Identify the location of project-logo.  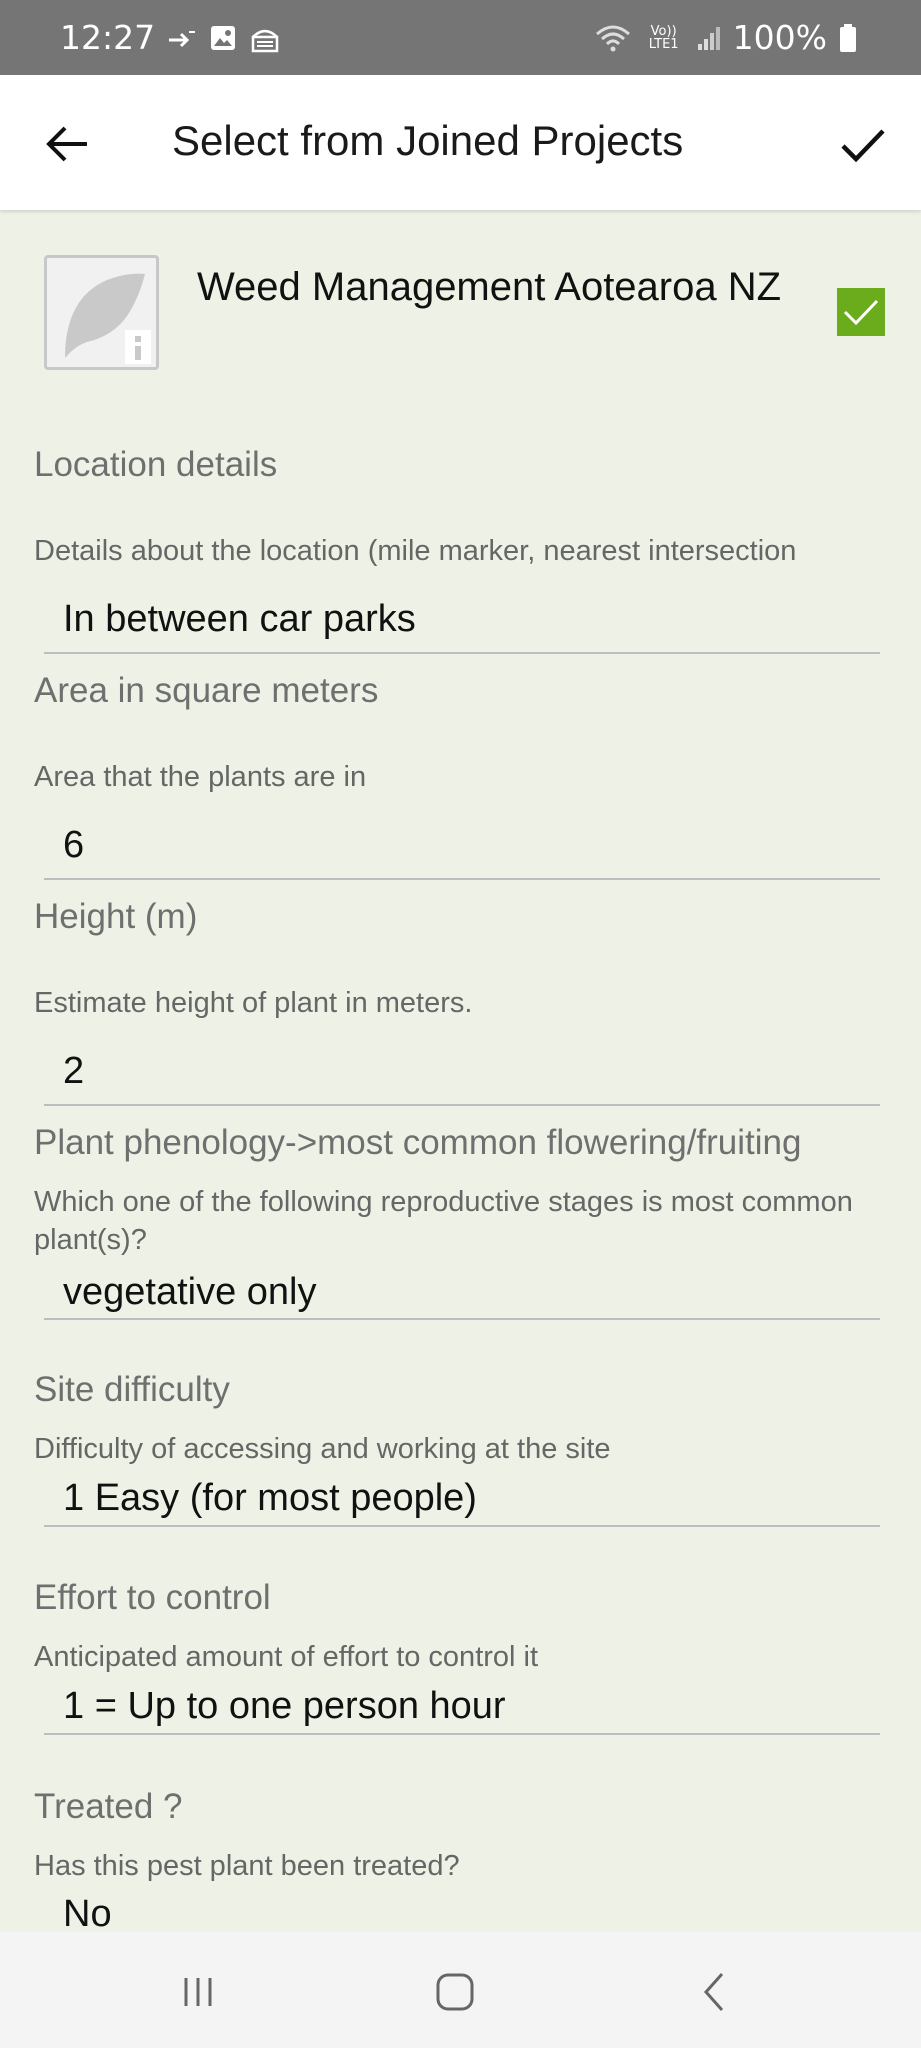
(101, 312).